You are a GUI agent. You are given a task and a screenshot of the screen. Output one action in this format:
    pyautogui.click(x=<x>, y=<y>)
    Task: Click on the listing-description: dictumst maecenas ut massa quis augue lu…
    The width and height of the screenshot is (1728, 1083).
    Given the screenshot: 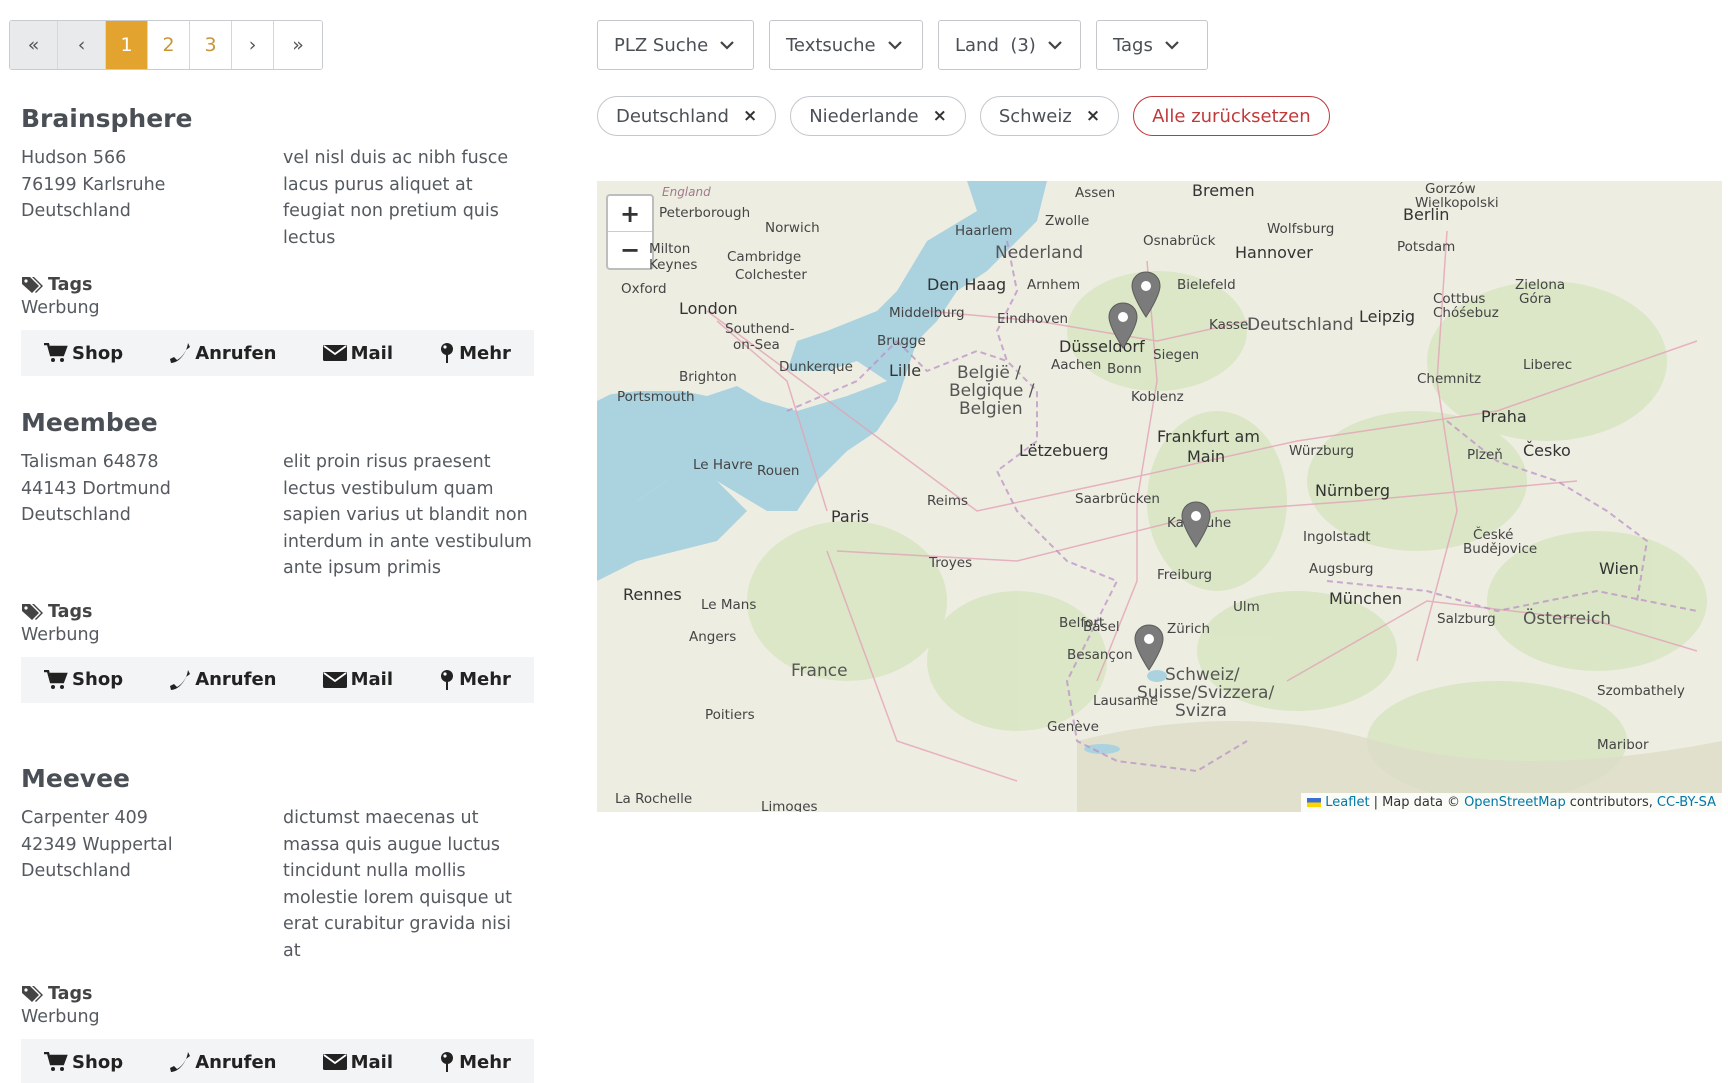 What is the action you would take?
    pyautogui.click(x=397, y=884)
    